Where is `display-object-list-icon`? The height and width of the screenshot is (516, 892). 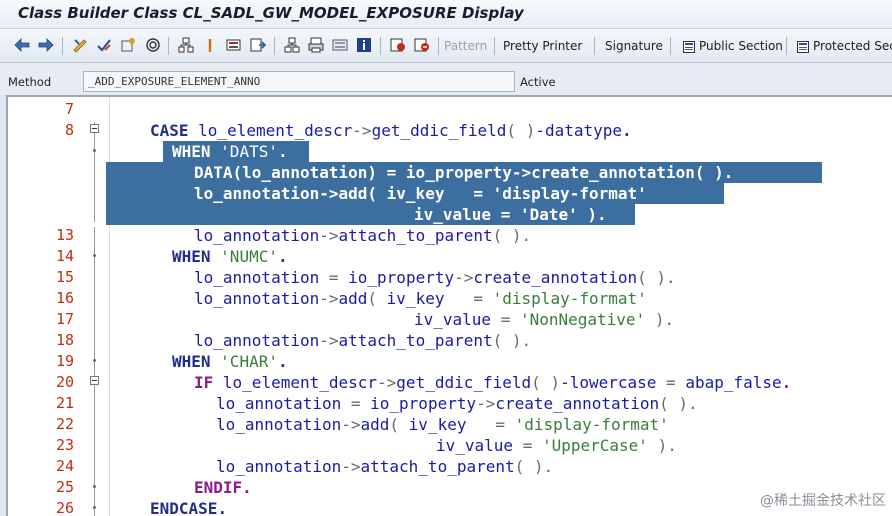
display-object-list-icon is located at coordinates (258, 45).